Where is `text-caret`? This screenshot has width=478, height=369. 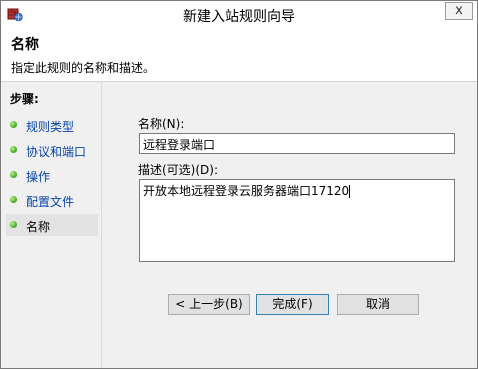 text-caret is located at coordinates (350, 191).